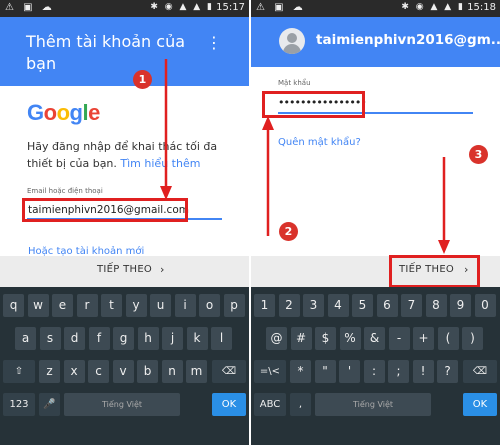 Image resolution: width=500 pixels, height=445 pixels. I want to click on annotation-arrow-up, so click(268, 176).